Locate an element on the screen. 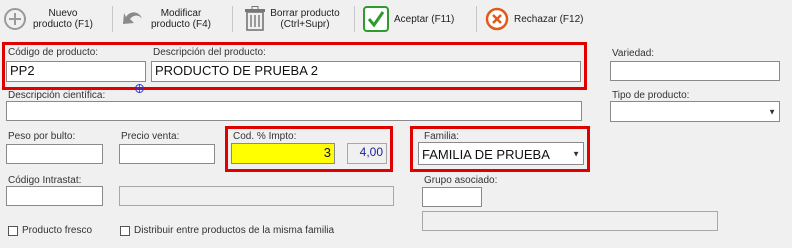 This screenshot has height=248, width=792. new-product-label: Nuevo producto (F1) is located at coordinates (63, 19).